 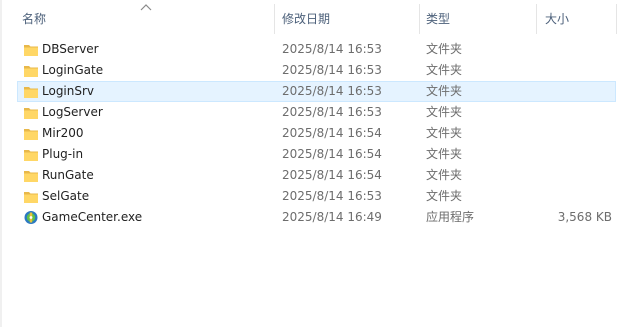 I want to click on file-row: RunGate 2025/8/14 16:54 文件夹, so click(x=316, y=175).